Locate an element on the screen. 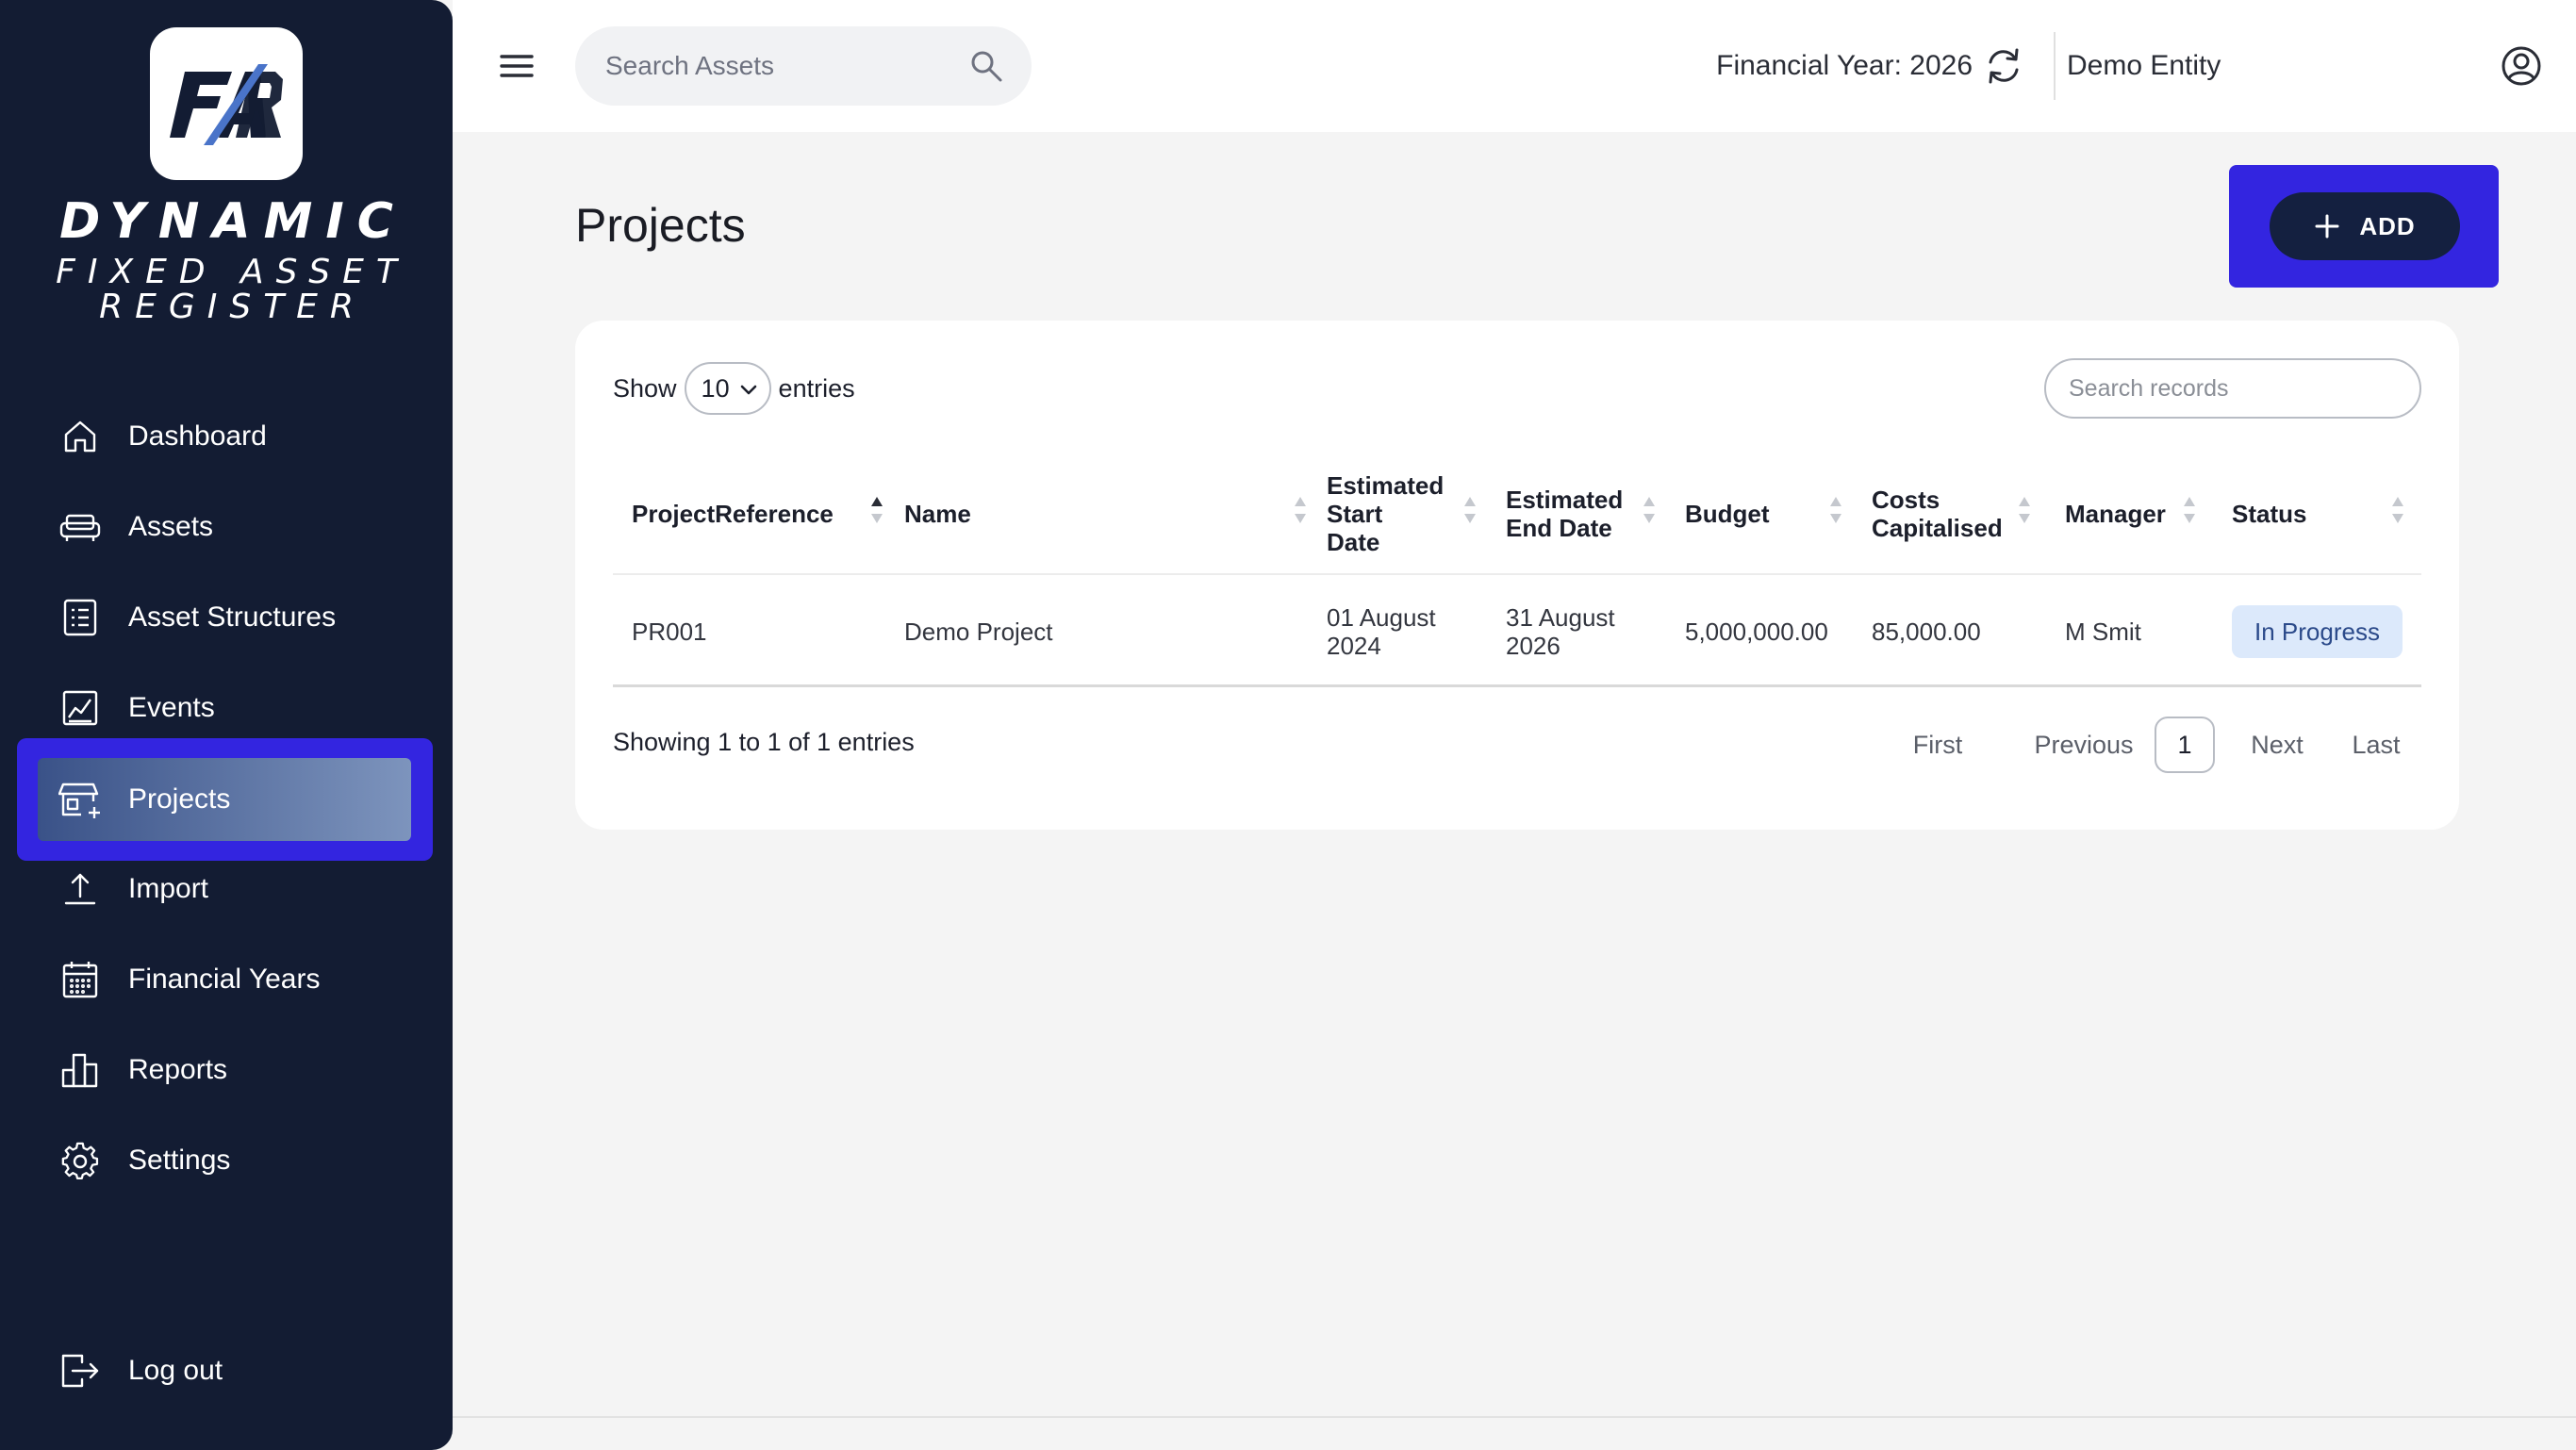  sidebar-item-dashboard: Dashboard is located at coordinates (236, 436).